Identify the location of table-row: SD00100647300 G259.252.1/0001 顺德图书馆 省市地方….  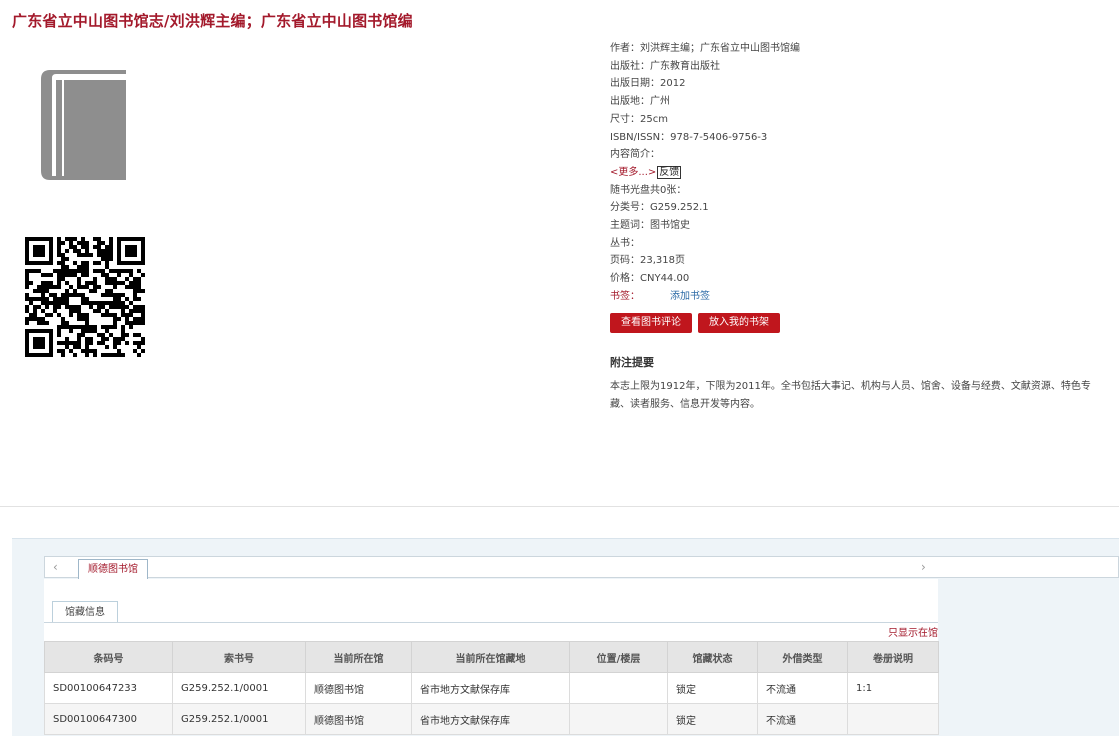
(491, 719).